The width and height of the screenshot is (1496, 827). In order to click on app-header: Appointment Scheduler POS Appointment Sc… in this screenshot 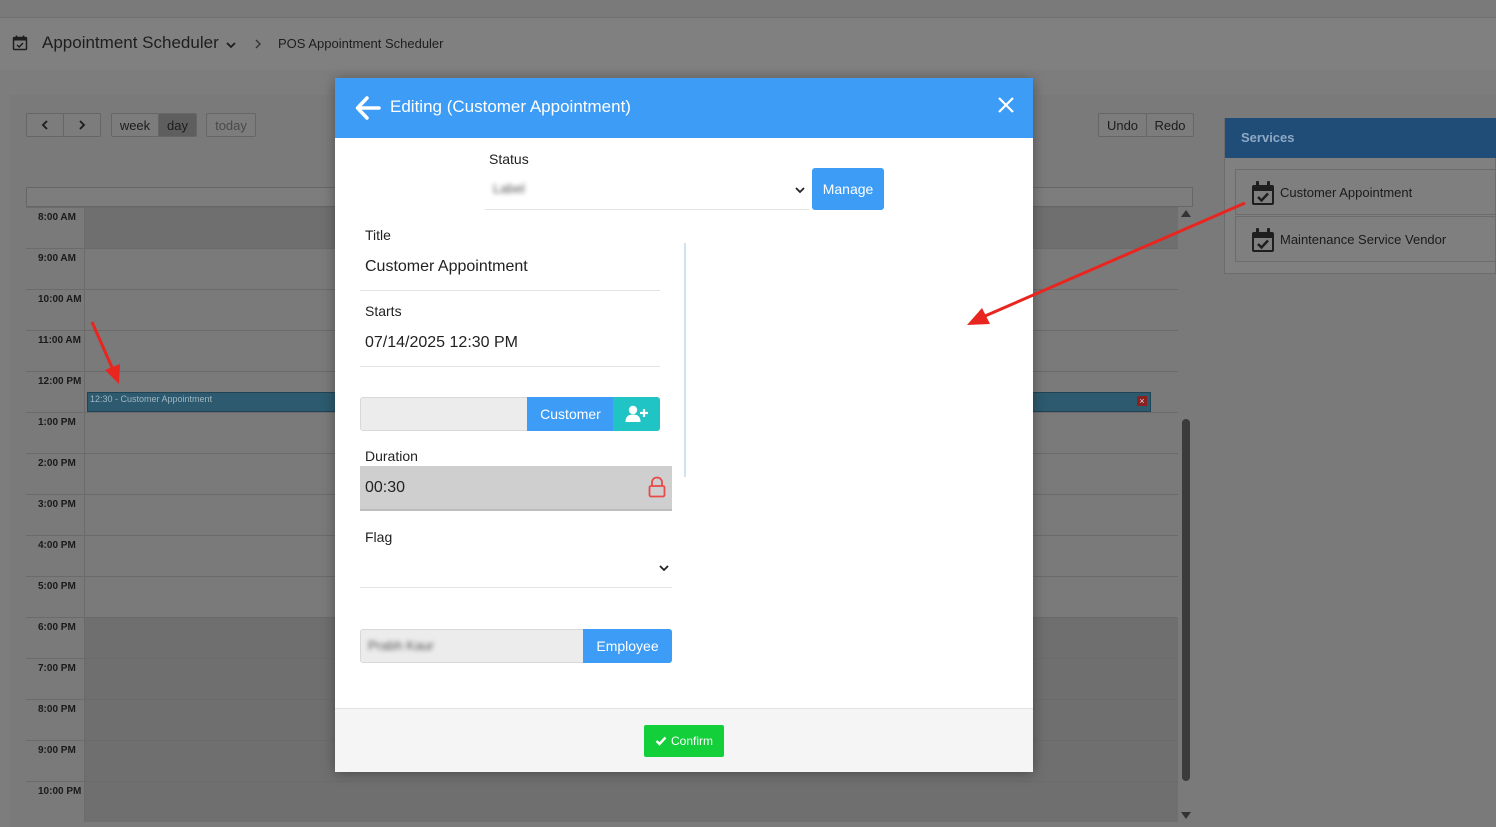, I will do `click(748, 44)`.